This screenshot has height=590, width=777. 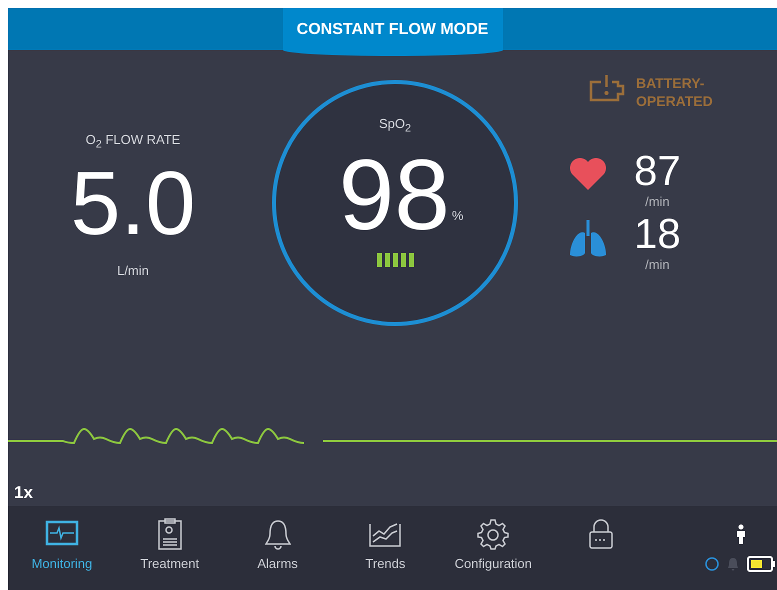 I want to click on signal-bars-icon, so click(x=395, y=259).